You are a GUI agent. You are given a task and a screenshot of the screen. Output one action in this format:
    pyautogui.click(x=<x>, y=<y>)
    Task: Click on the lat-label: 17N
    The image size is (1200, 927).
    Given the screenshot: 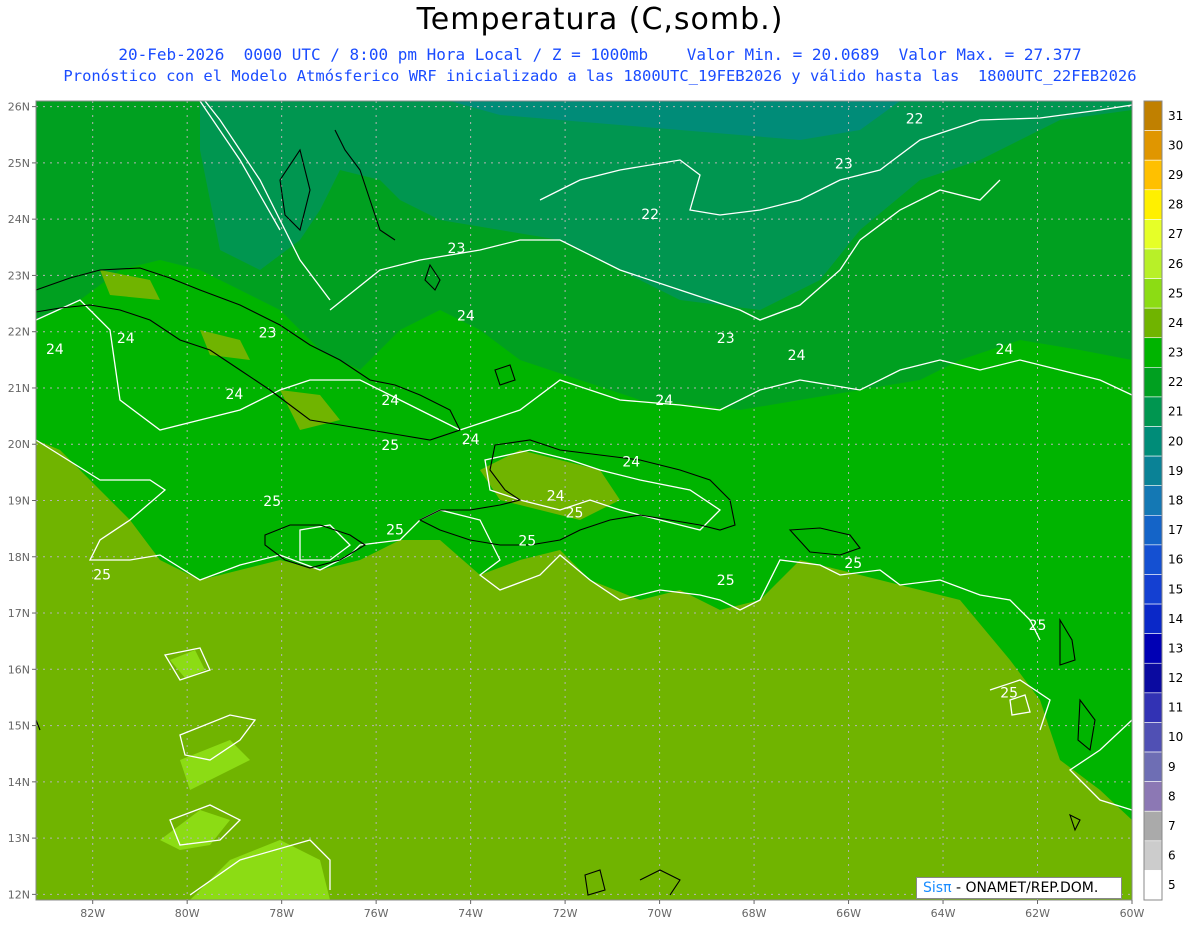 What is the action you would take?
    pyautogui.click(x=19, y=613)
    